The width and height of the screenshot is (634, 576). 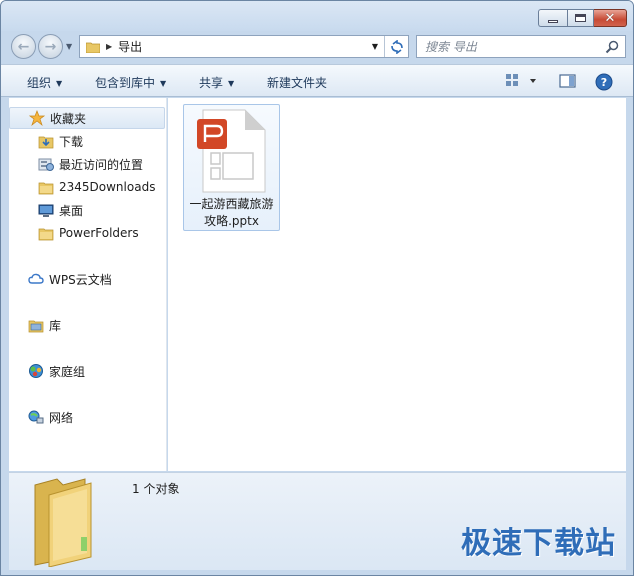 I want to click on sidebar-item-network: 网络, so click(x=87, y=417).